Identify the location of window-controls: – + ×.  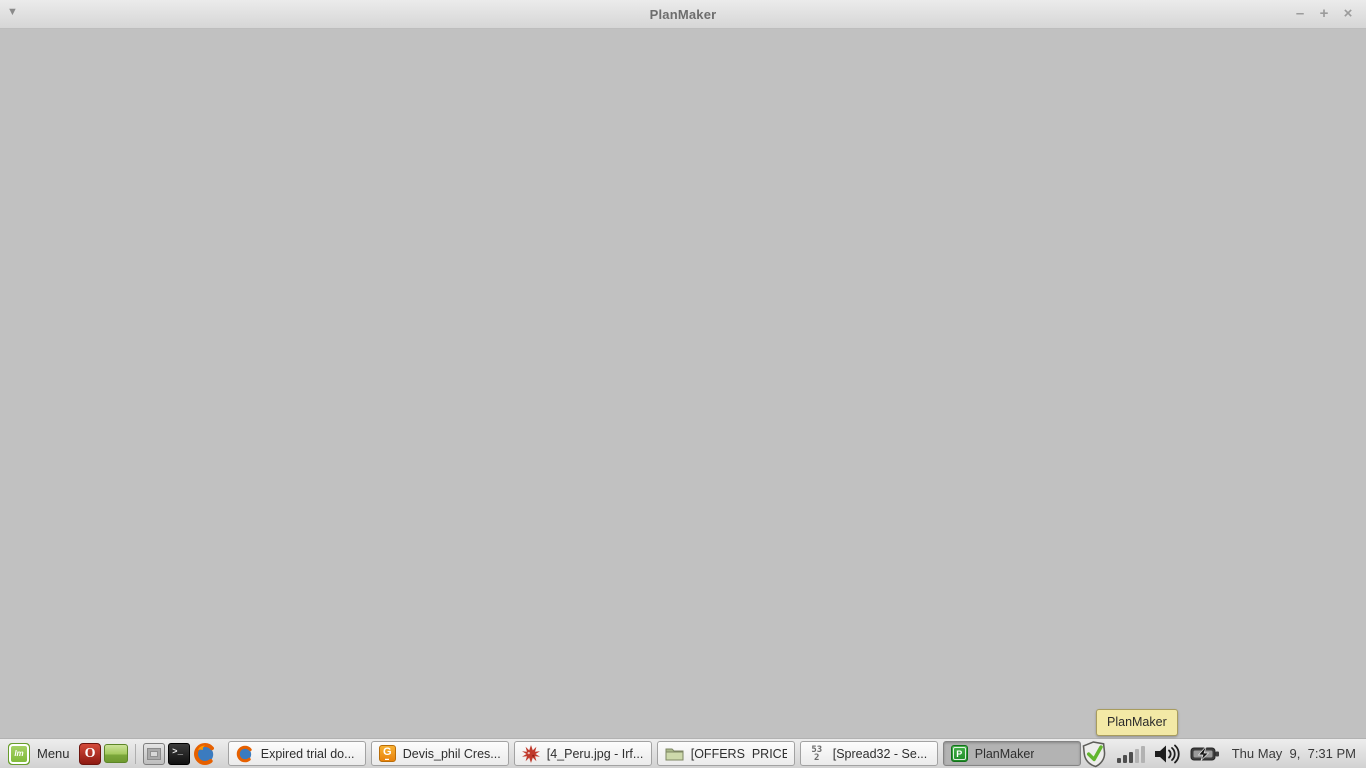
(1324, 14).